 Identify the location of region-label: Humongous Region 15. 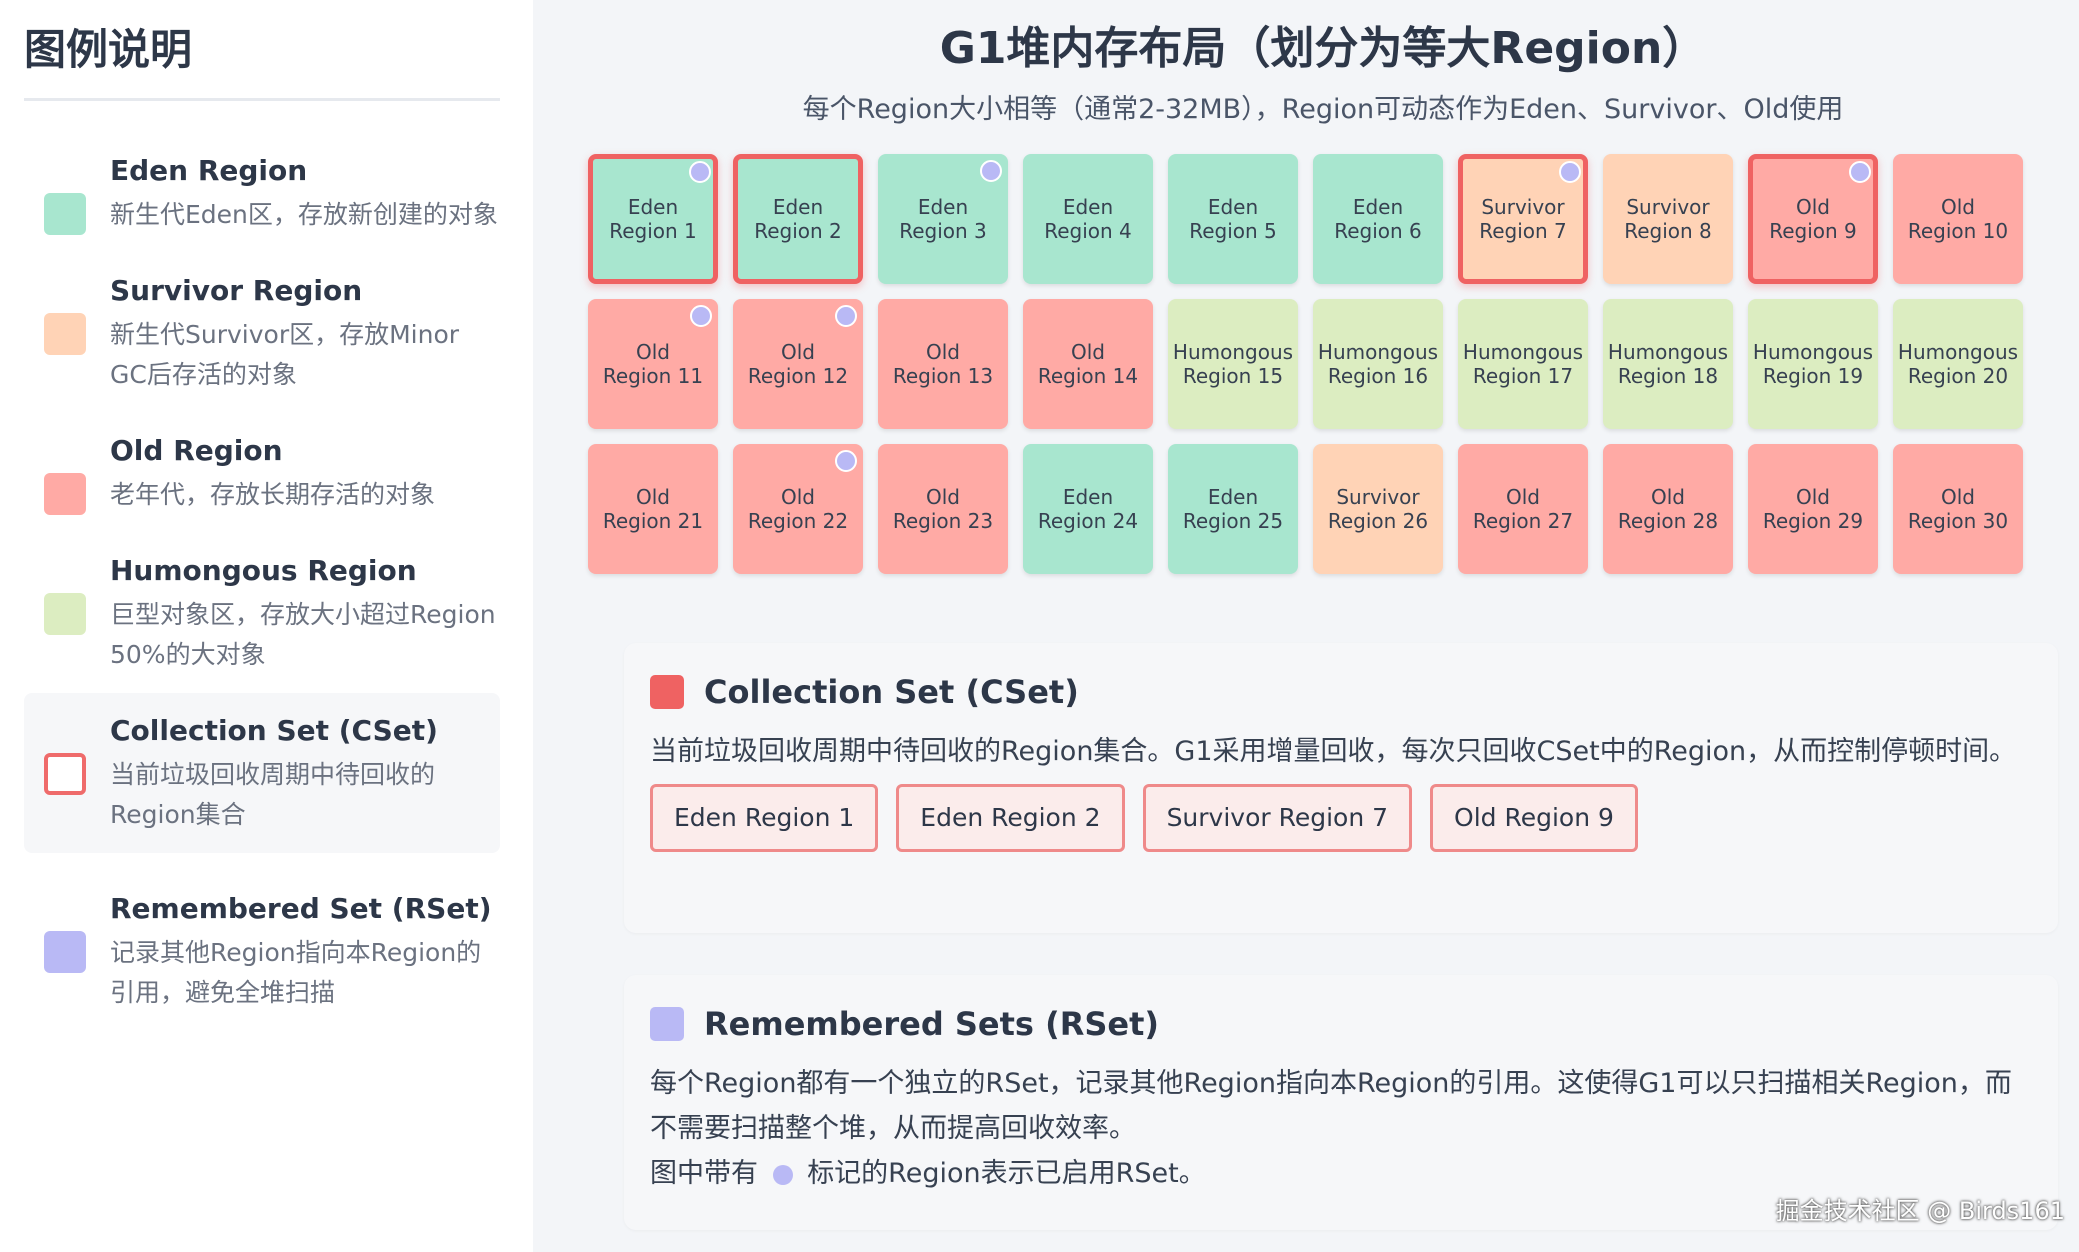
(1233, 364).